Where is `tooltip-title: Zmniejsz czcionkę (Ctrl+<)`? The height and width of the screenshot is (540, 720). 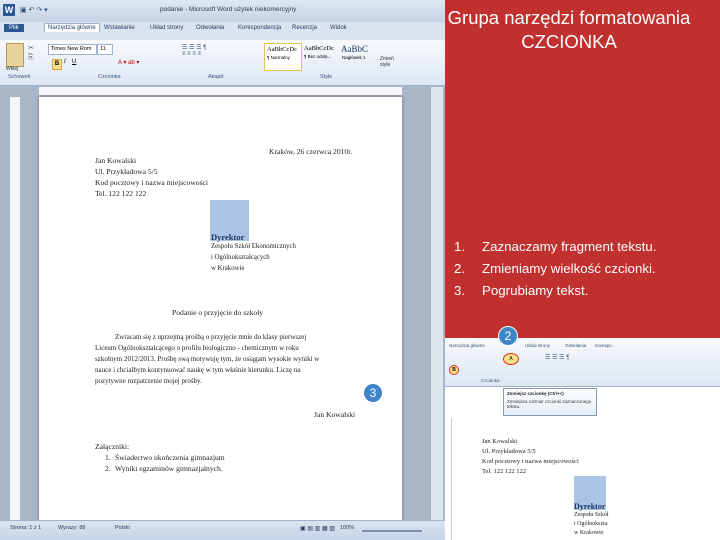 tooltip-title: Zmniejsz czcionkę (Ctrl+<) is located at coordinates (535, 393).